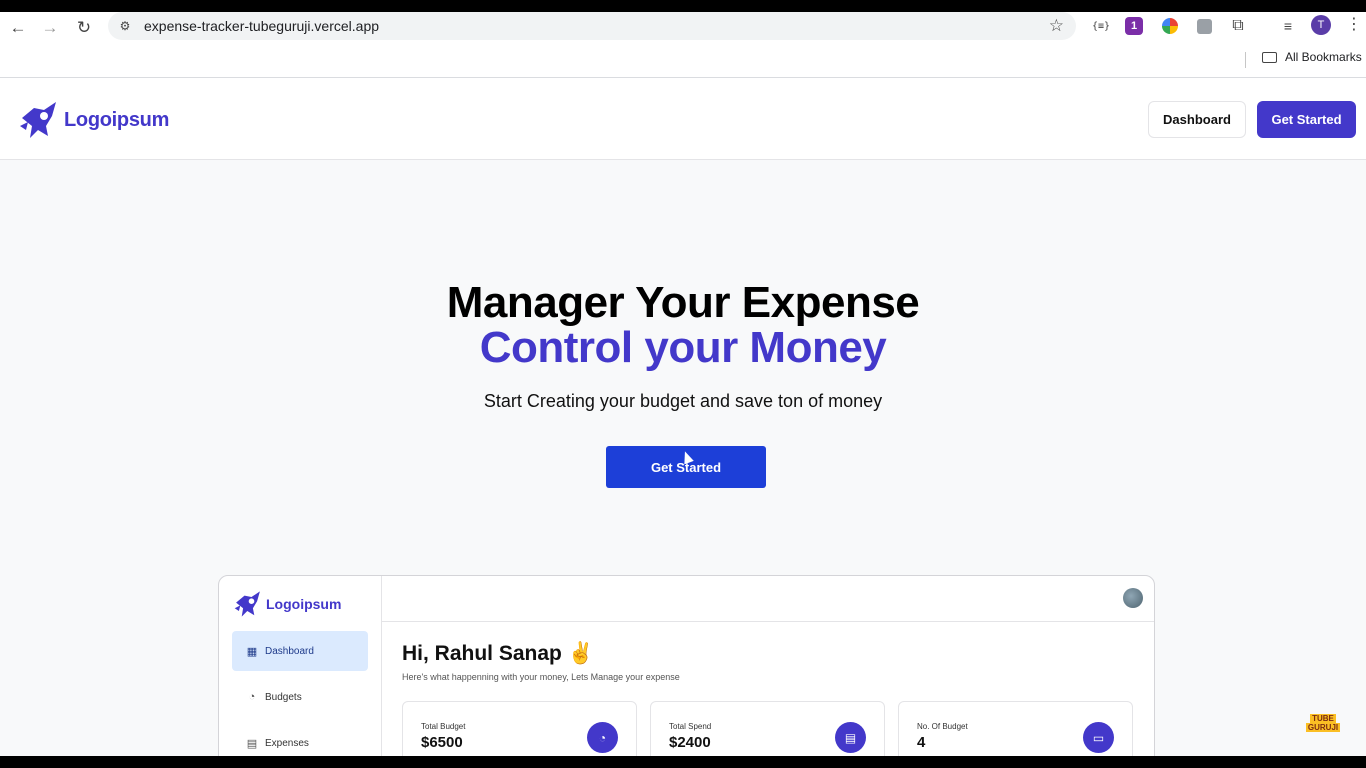 Image resolution: width=1366 pixels, height=768 pixels. Describe the element at coordinates (1170, 26) in the screenshot. I see `extension-color-picker-icon` at that location.